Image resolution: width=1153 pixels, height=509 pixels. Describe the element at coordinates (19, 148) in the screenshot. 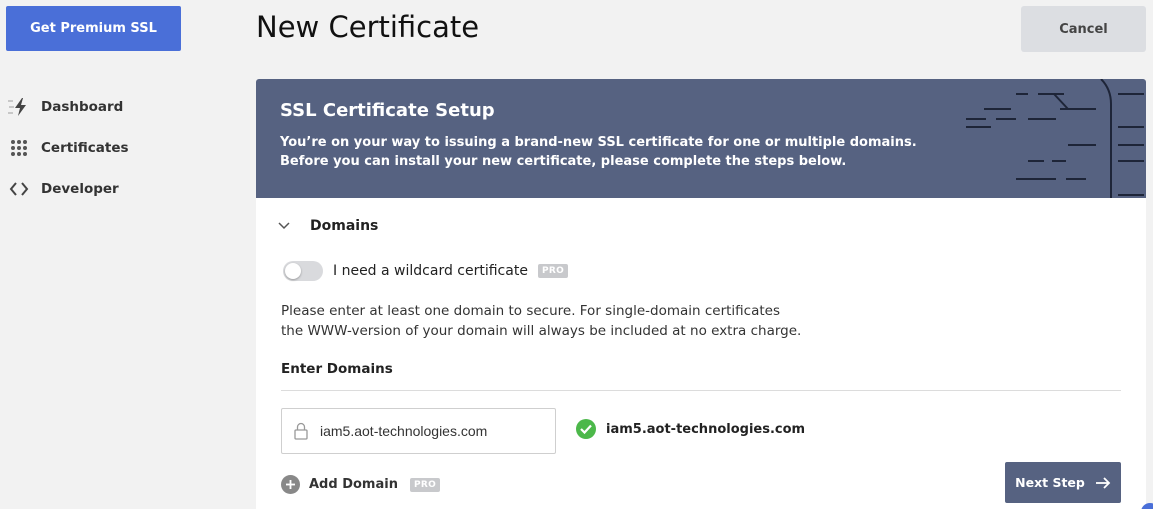

I see `grid-dots-icon` at that location.